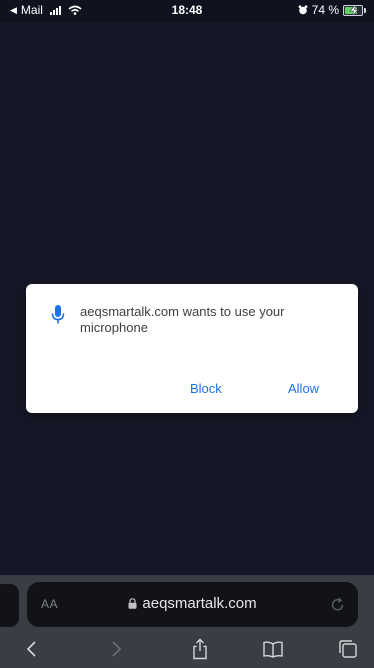 The height and width of the screenshot is (668, 374). What do you see at coordinates (206, 388) in the screenshot?
I see `block-button: Block` at bounding box center [206, 388].